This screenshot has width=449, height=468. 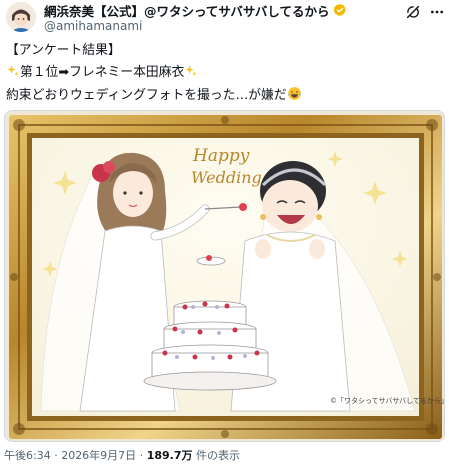 I want to click on post-text-line-1: 【アンケート結果】, so click(x=63, y=50).